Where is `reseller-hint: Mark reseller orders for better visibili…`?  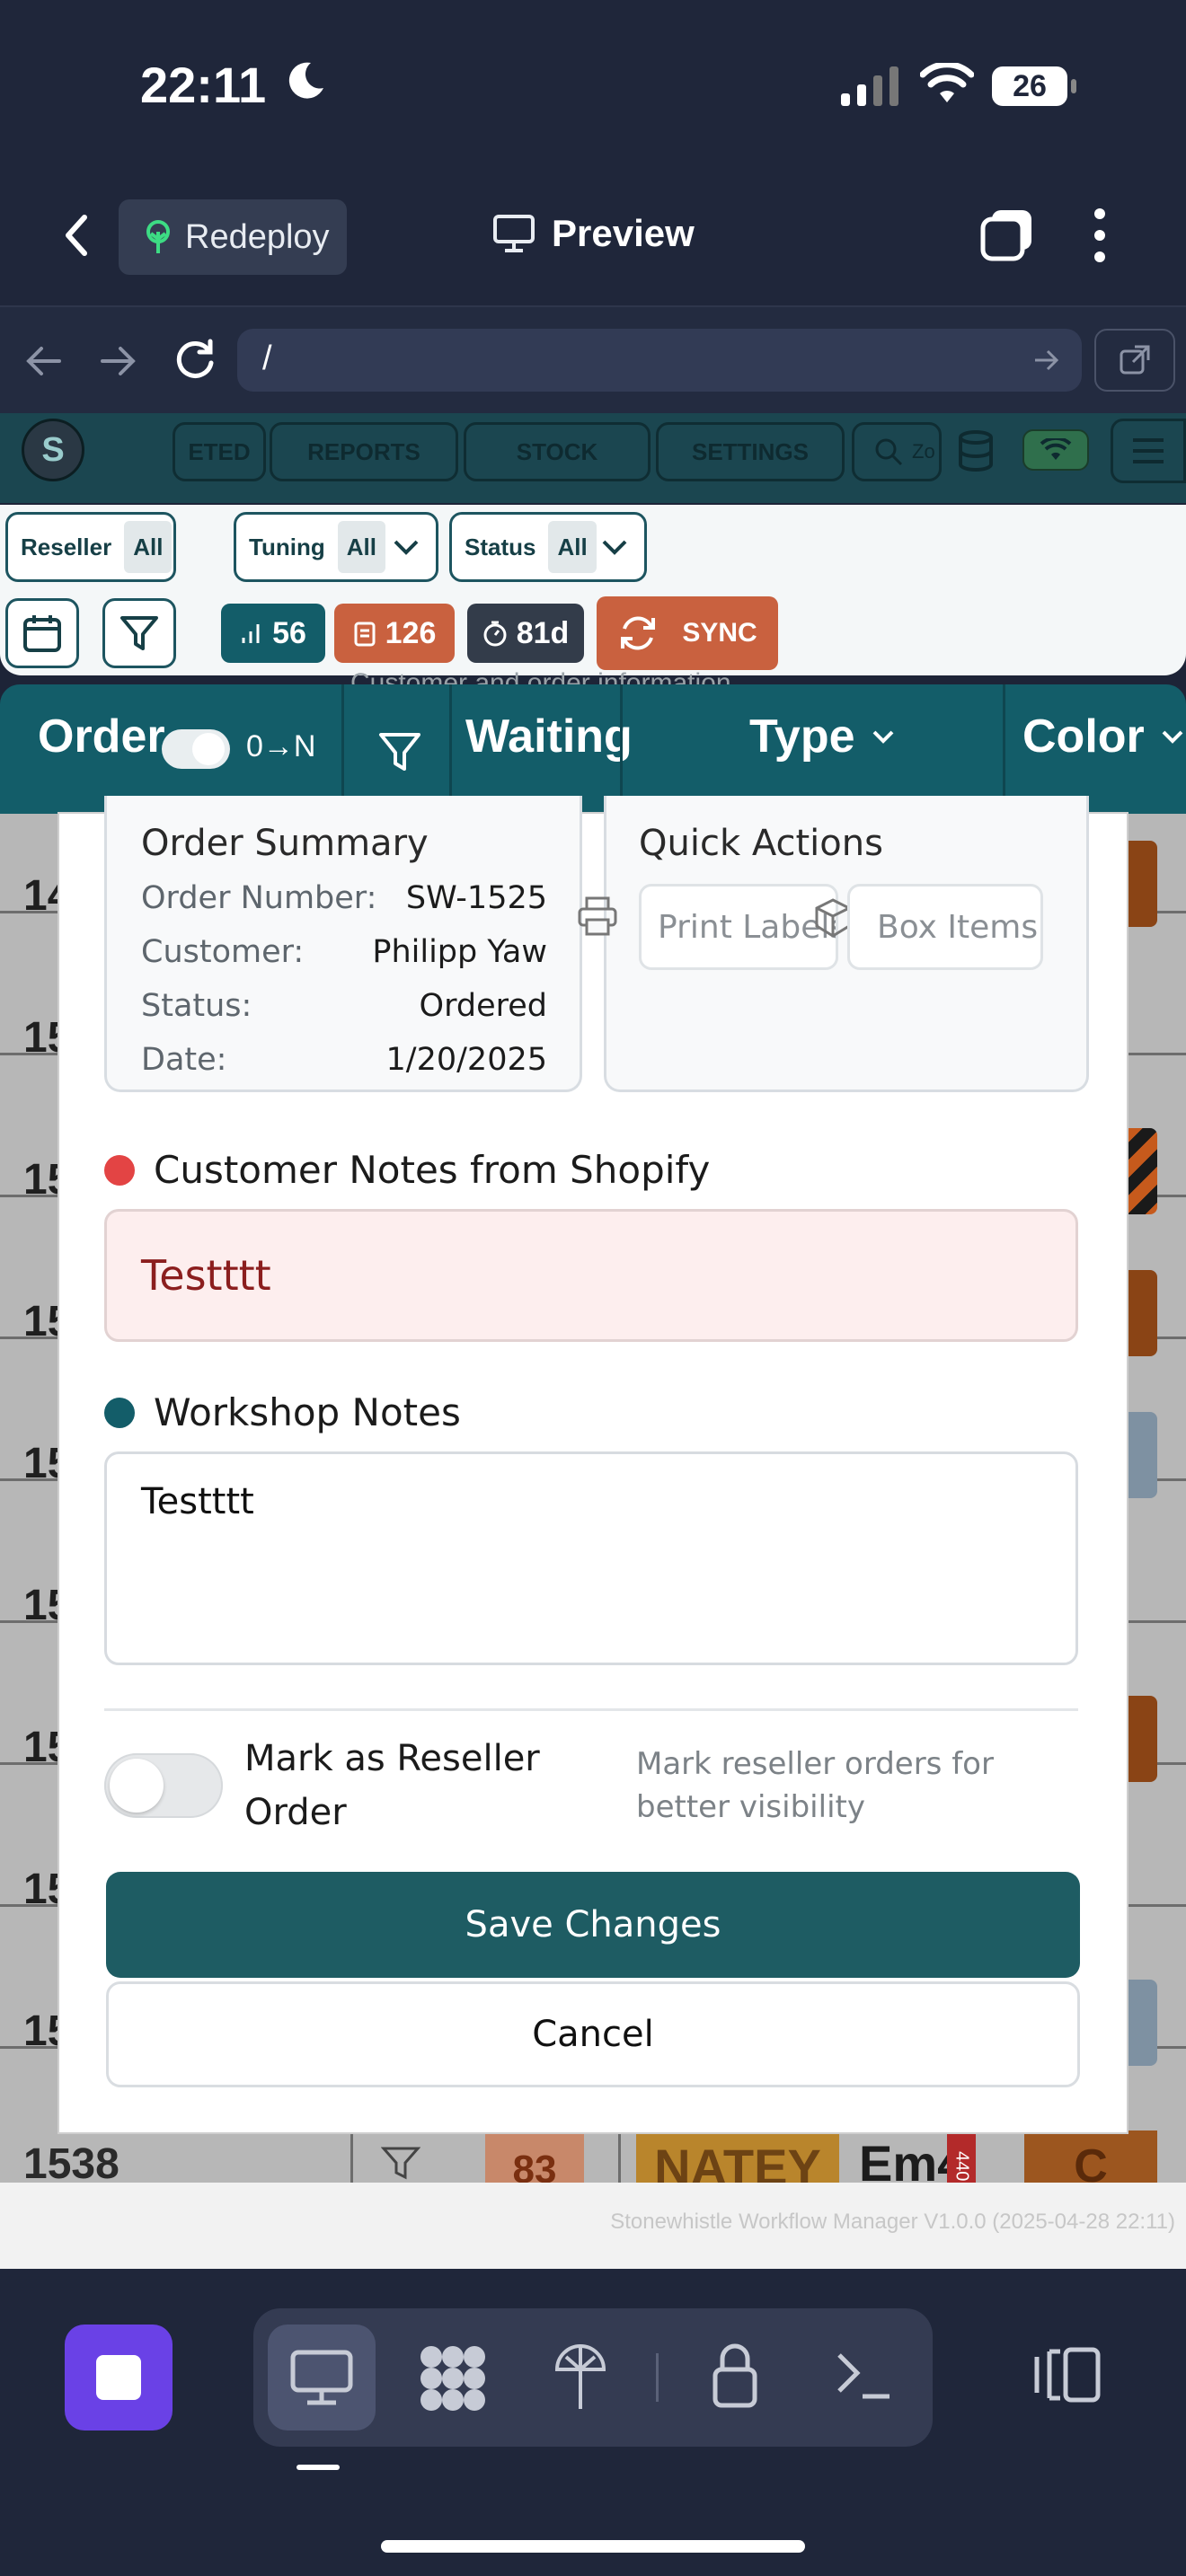
reseller-hint: Mark reseller orders for better visibili… is located at coordinates (815, 1785).